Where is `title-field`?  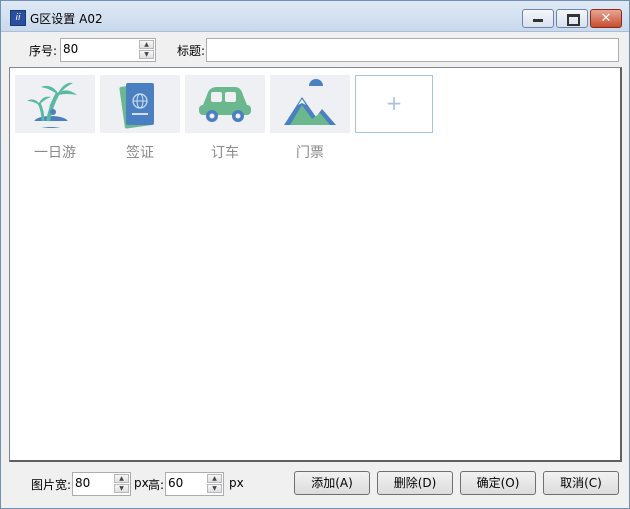
title-field is located at coordinates (412, 50).